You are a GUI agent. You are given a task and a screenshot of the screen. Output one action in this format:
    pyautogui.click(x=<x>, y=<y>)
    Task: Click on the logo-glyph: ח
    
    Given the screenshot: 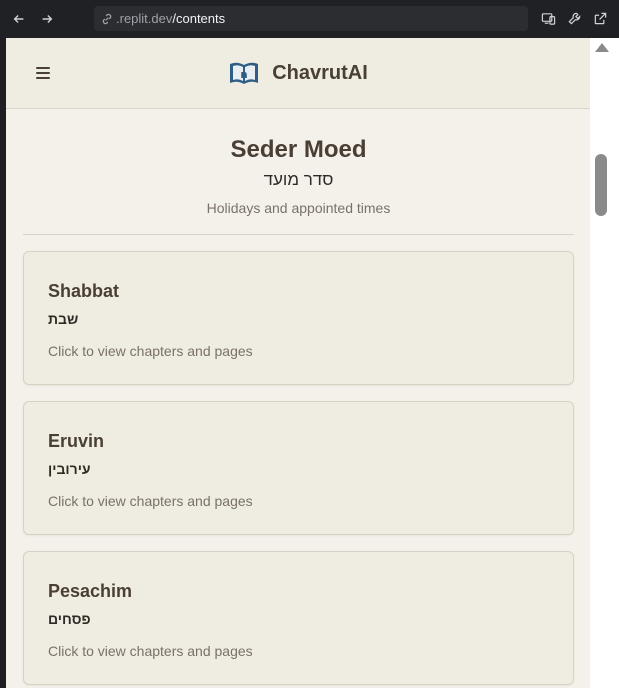 What is the action you would take?
    pyautogui.click(x=244, y=74)
    